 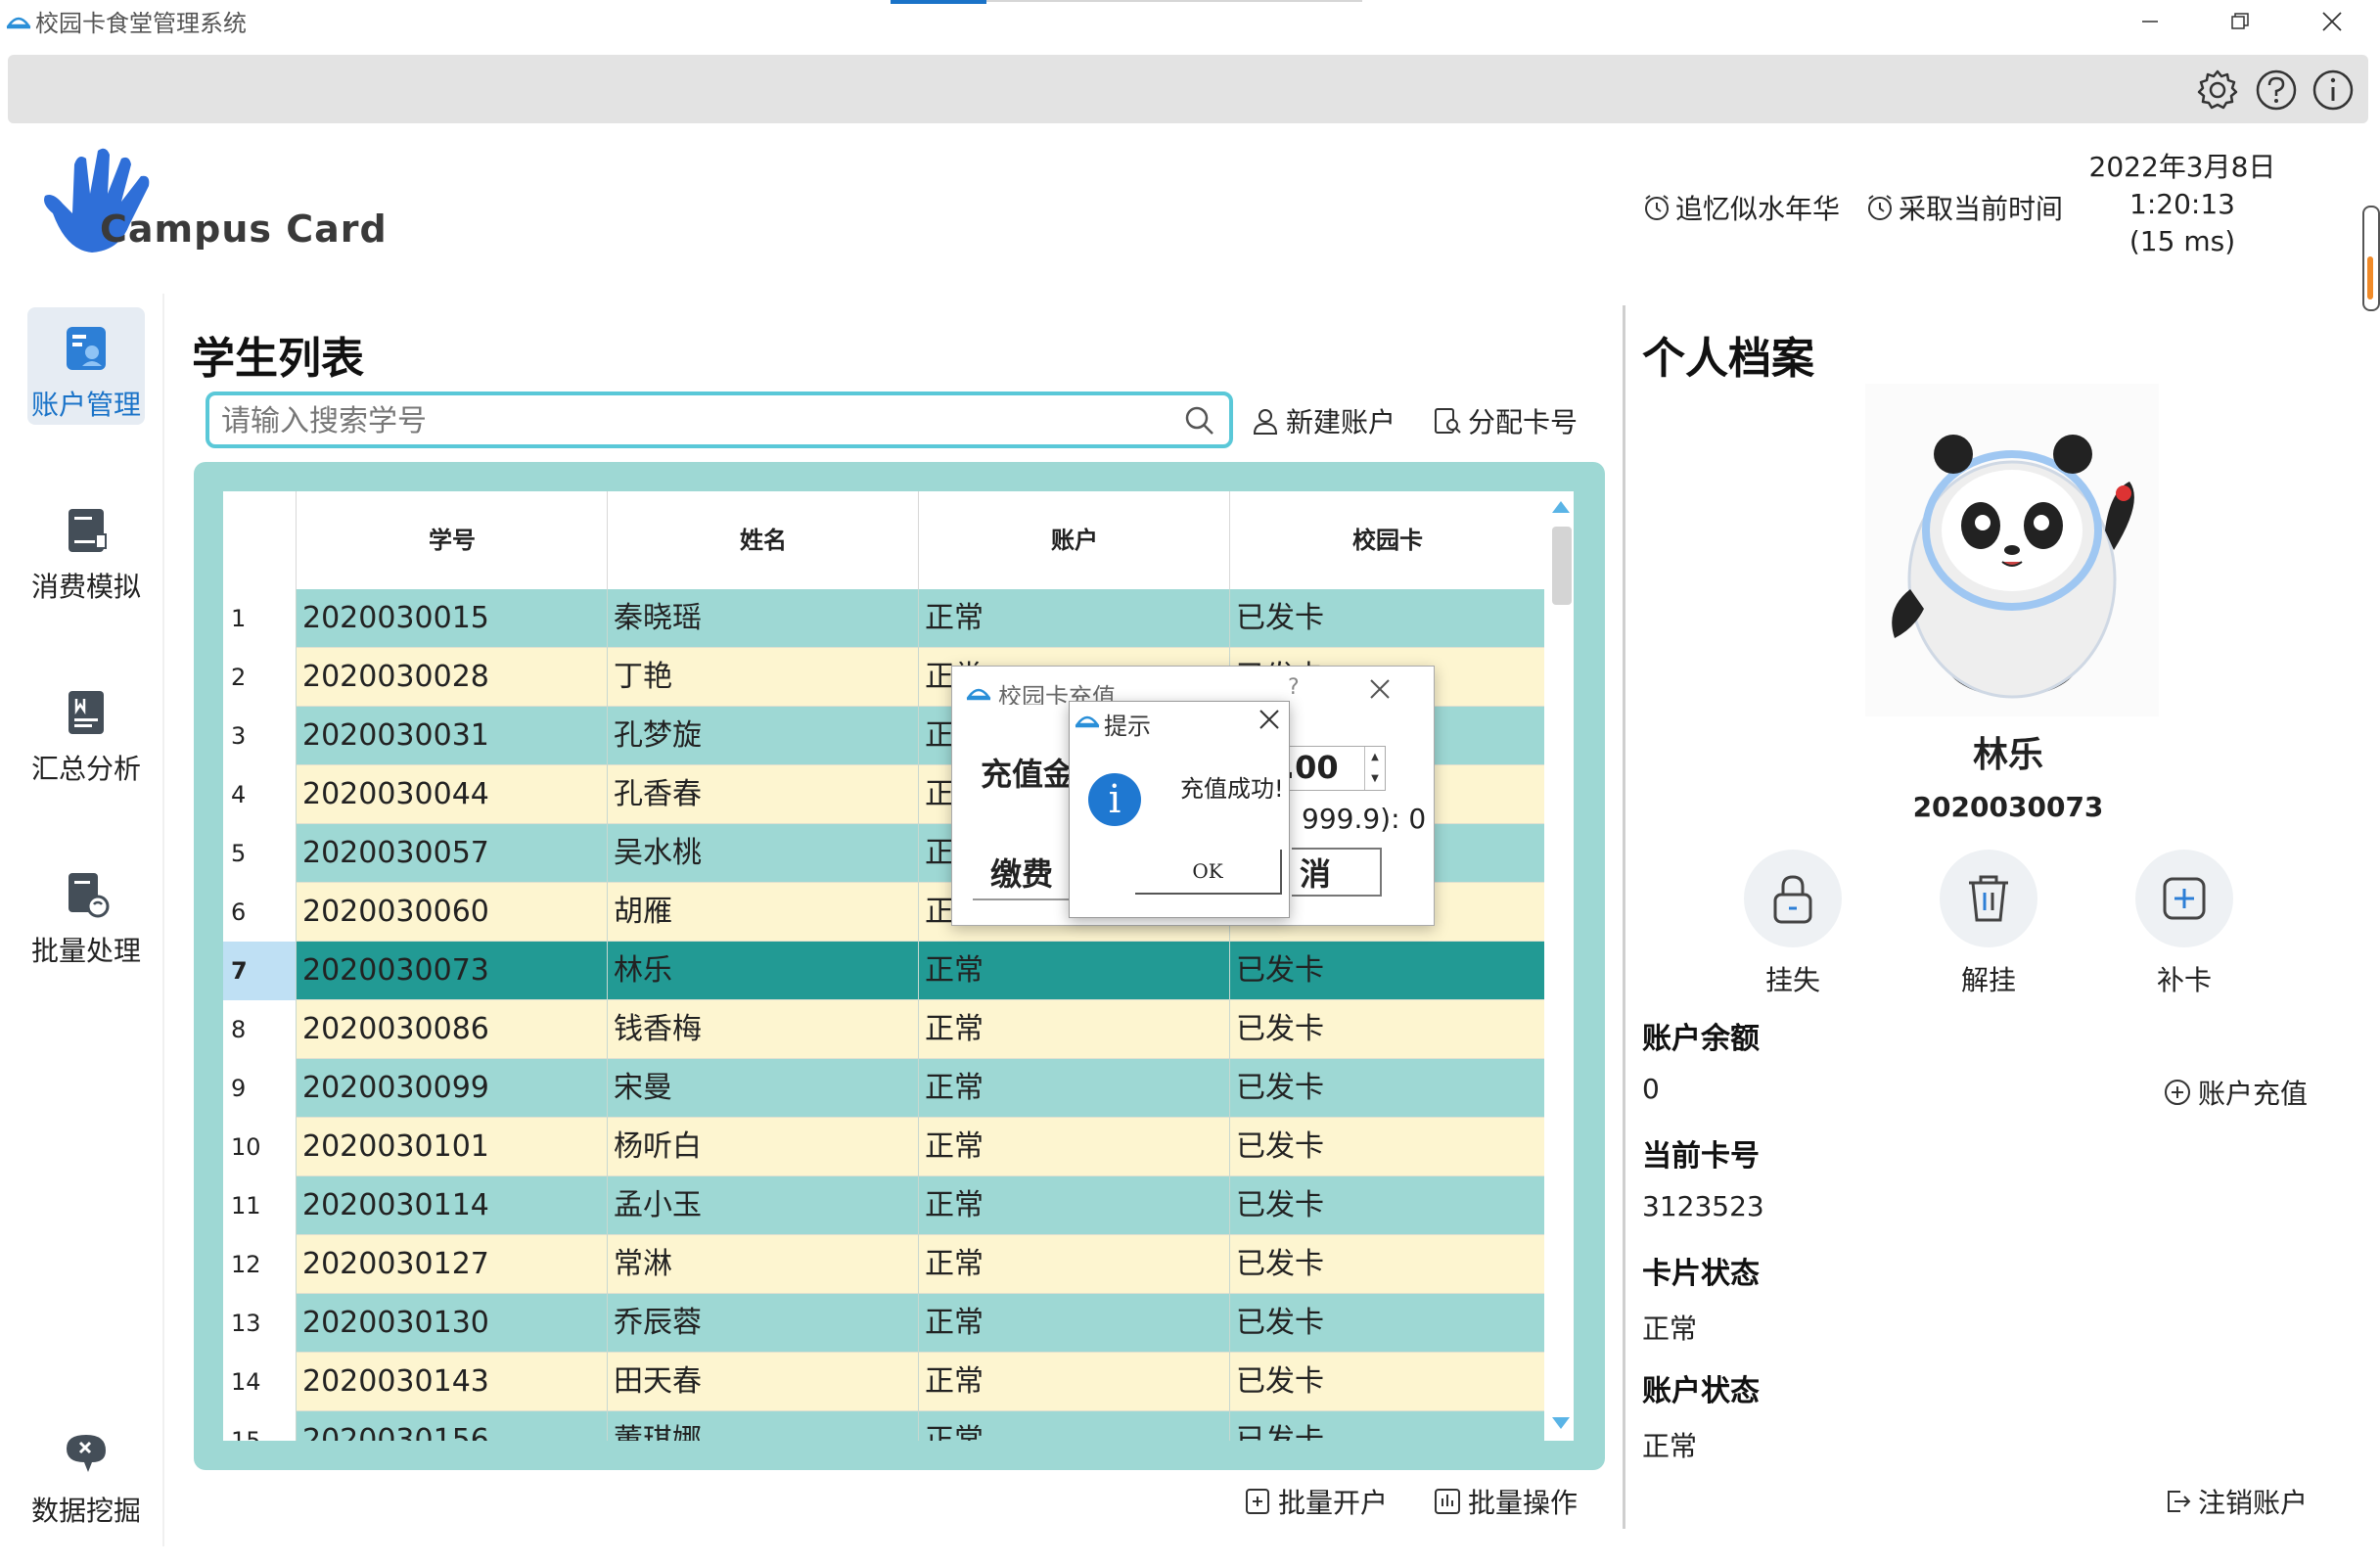 I want to click on cell-id: 2020030130, so click(x=451, y=1323).